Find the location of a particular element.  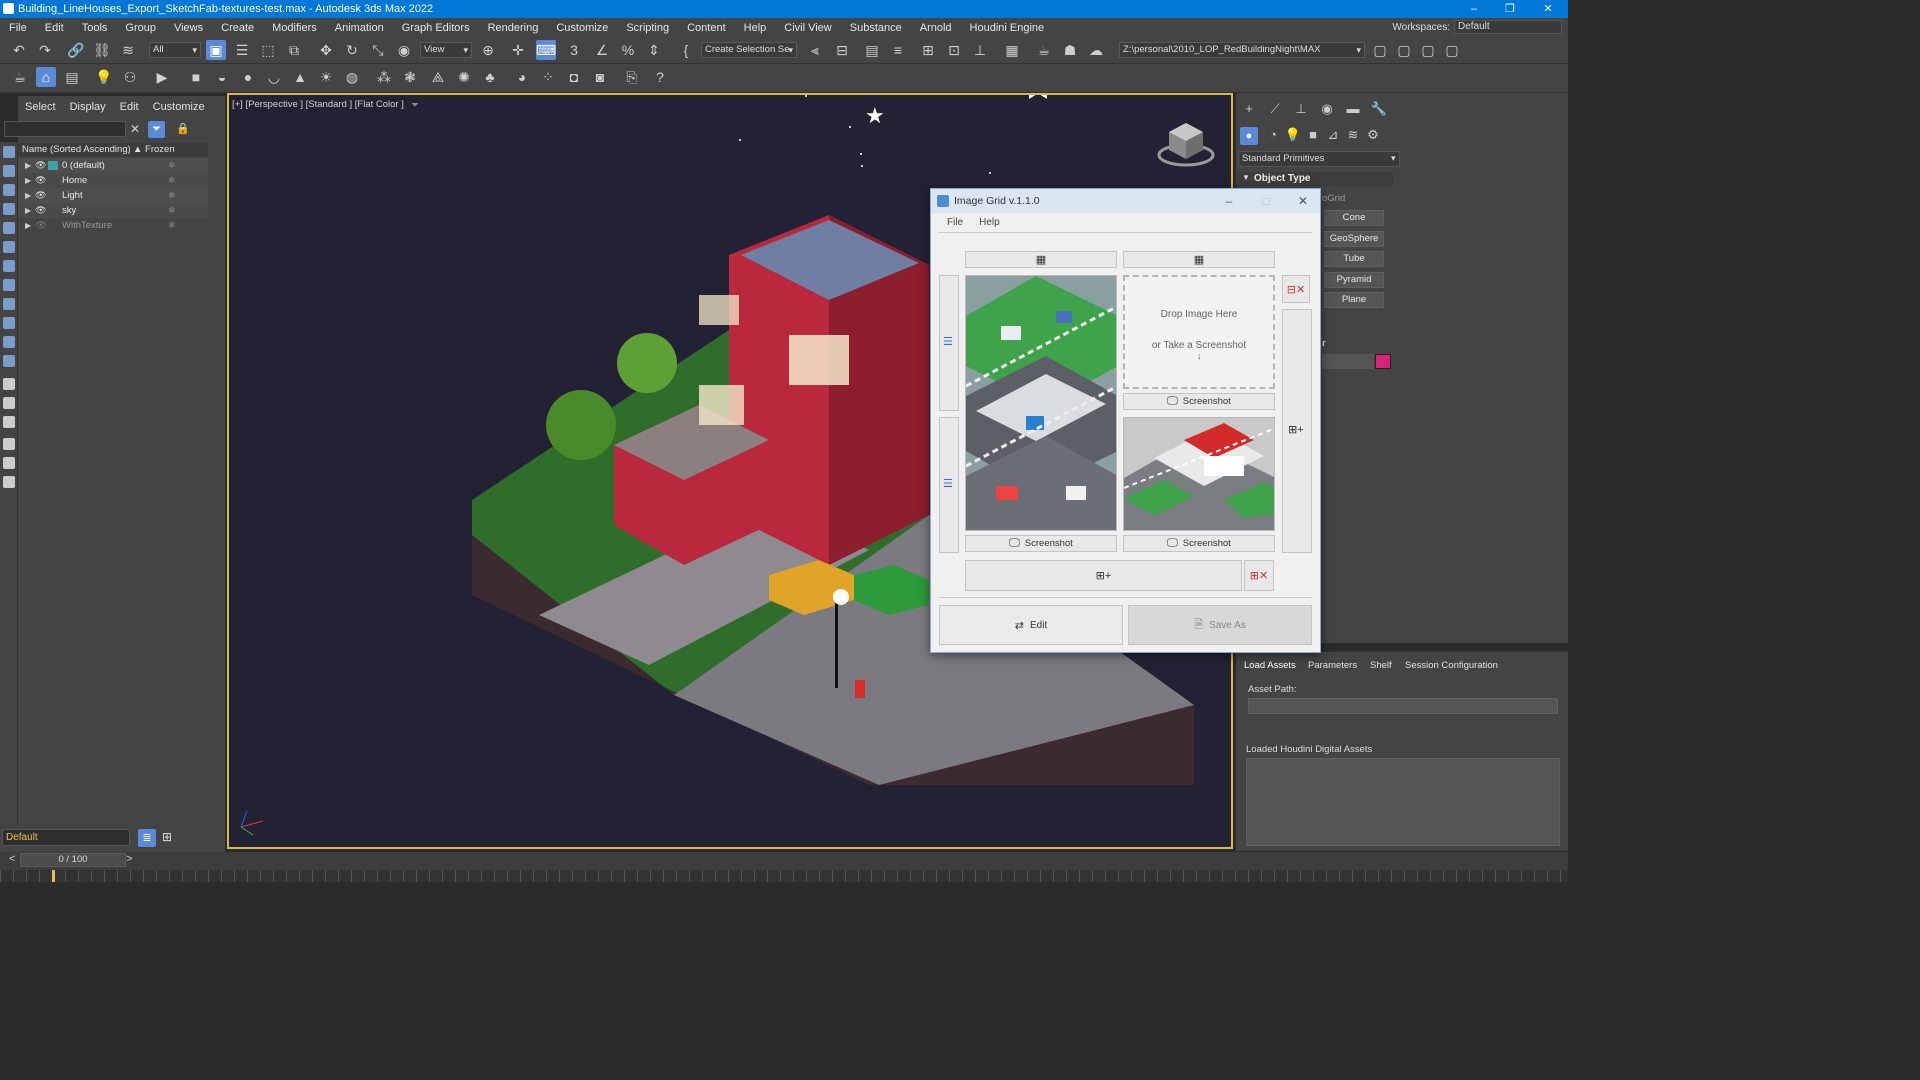

tree-row: ▶ 👁 Light ❄ is located at coordinates (113, 195).